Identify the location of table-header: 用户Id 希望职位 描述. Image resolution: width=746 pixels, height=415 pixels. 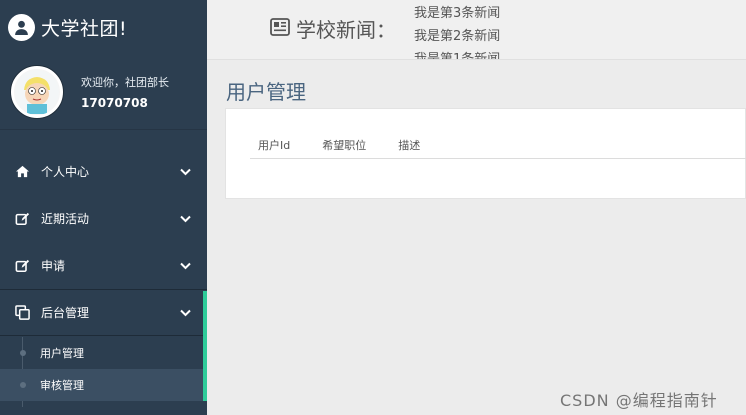
(498, 145).